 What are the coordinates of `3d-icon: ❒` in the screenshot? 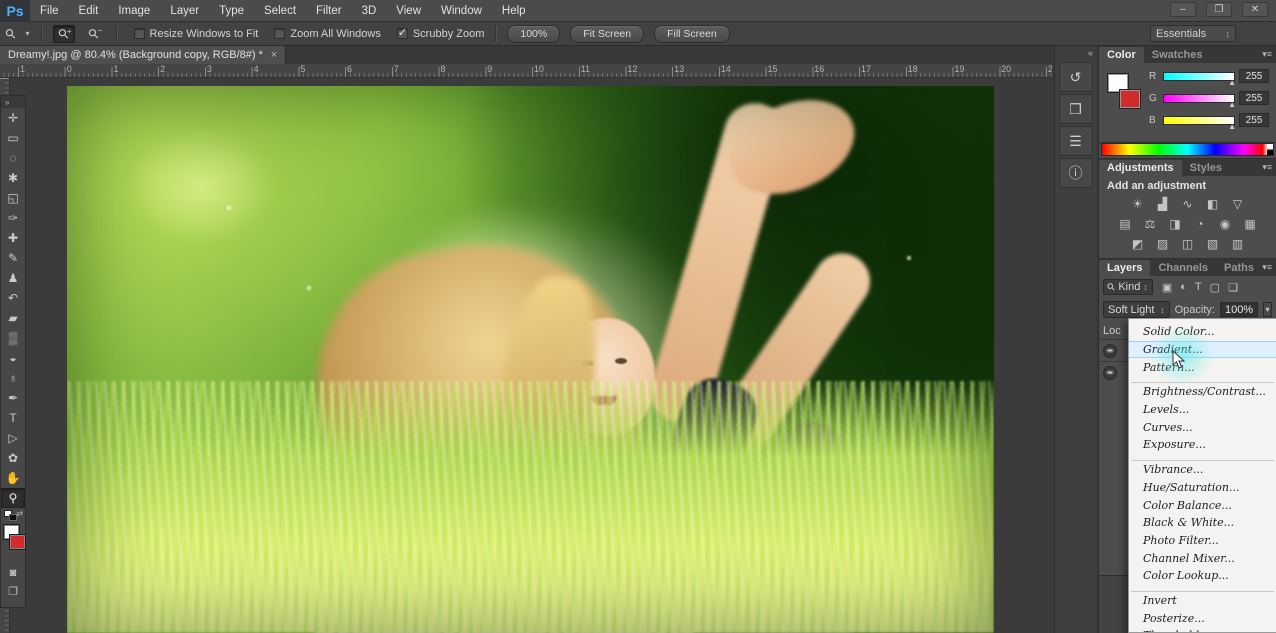 It's located at (1075, 109).